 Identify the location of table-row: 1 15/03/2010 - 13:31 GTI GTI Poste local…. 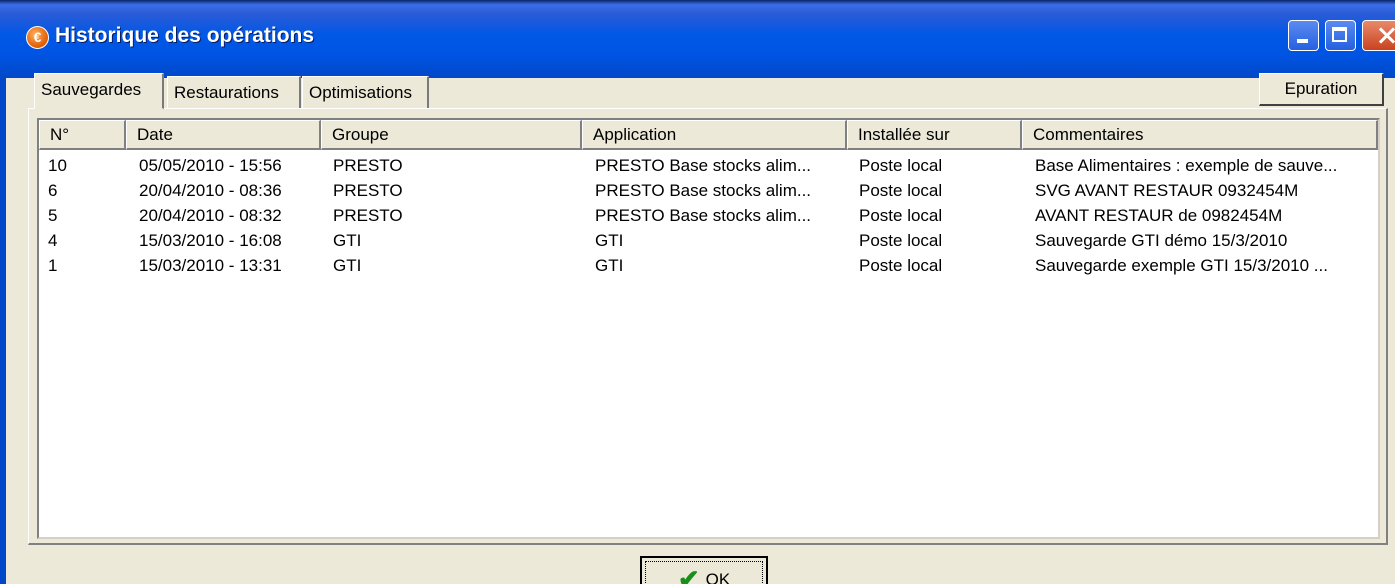
(708, 265).